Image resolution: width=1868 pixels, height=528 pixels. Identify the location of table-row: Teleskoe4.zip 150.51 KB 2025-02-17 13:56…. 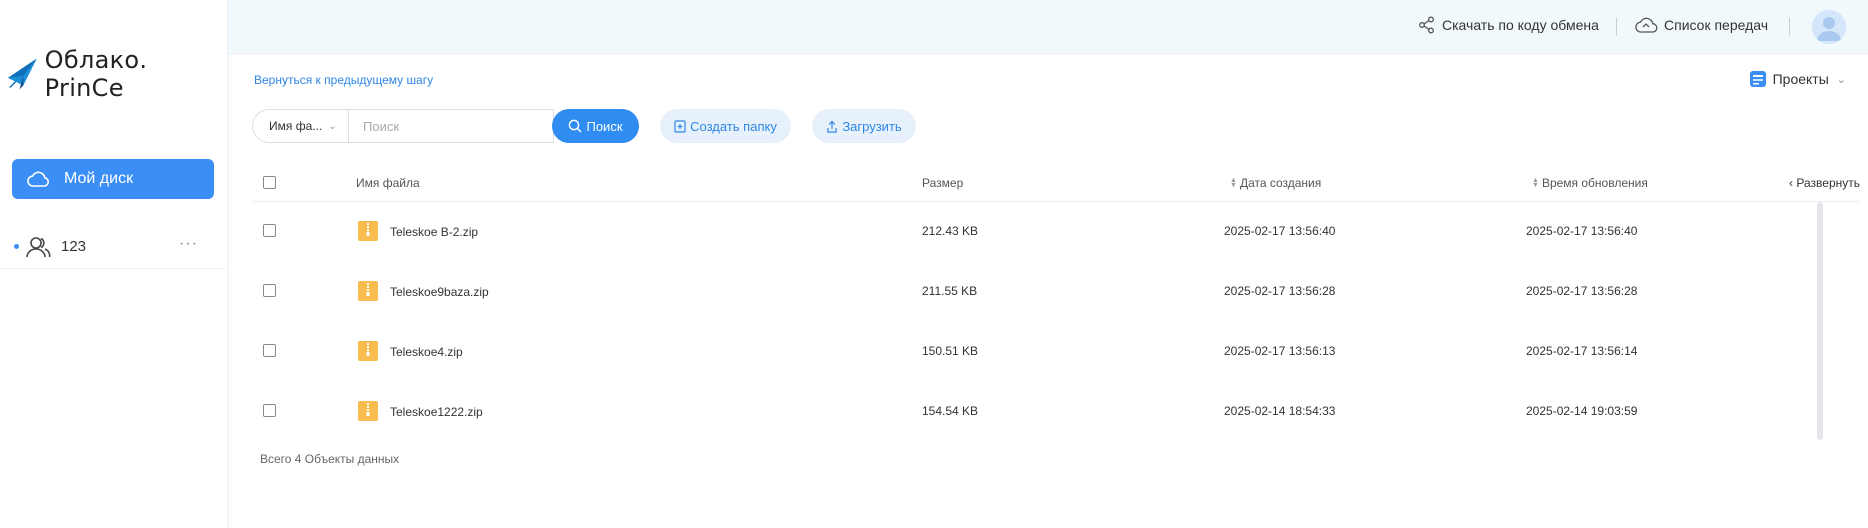
(1032, 352).